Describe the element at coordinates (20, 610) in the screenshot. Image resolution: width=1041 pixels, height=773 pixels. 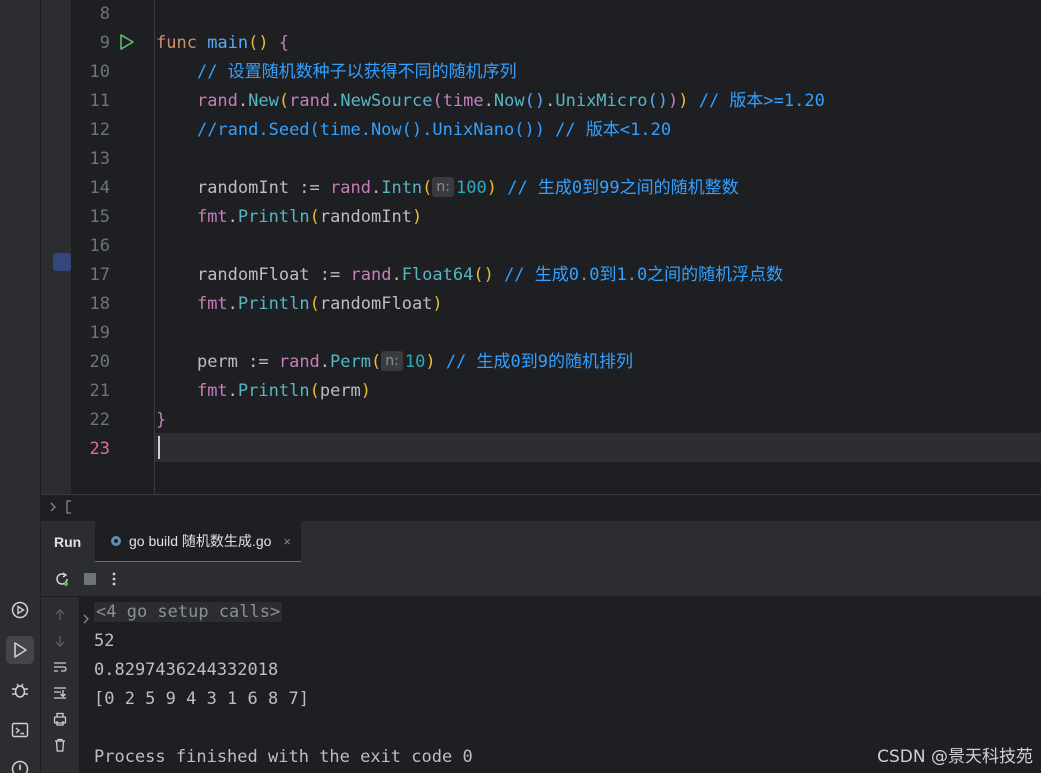
I see `services-icon` at that location.